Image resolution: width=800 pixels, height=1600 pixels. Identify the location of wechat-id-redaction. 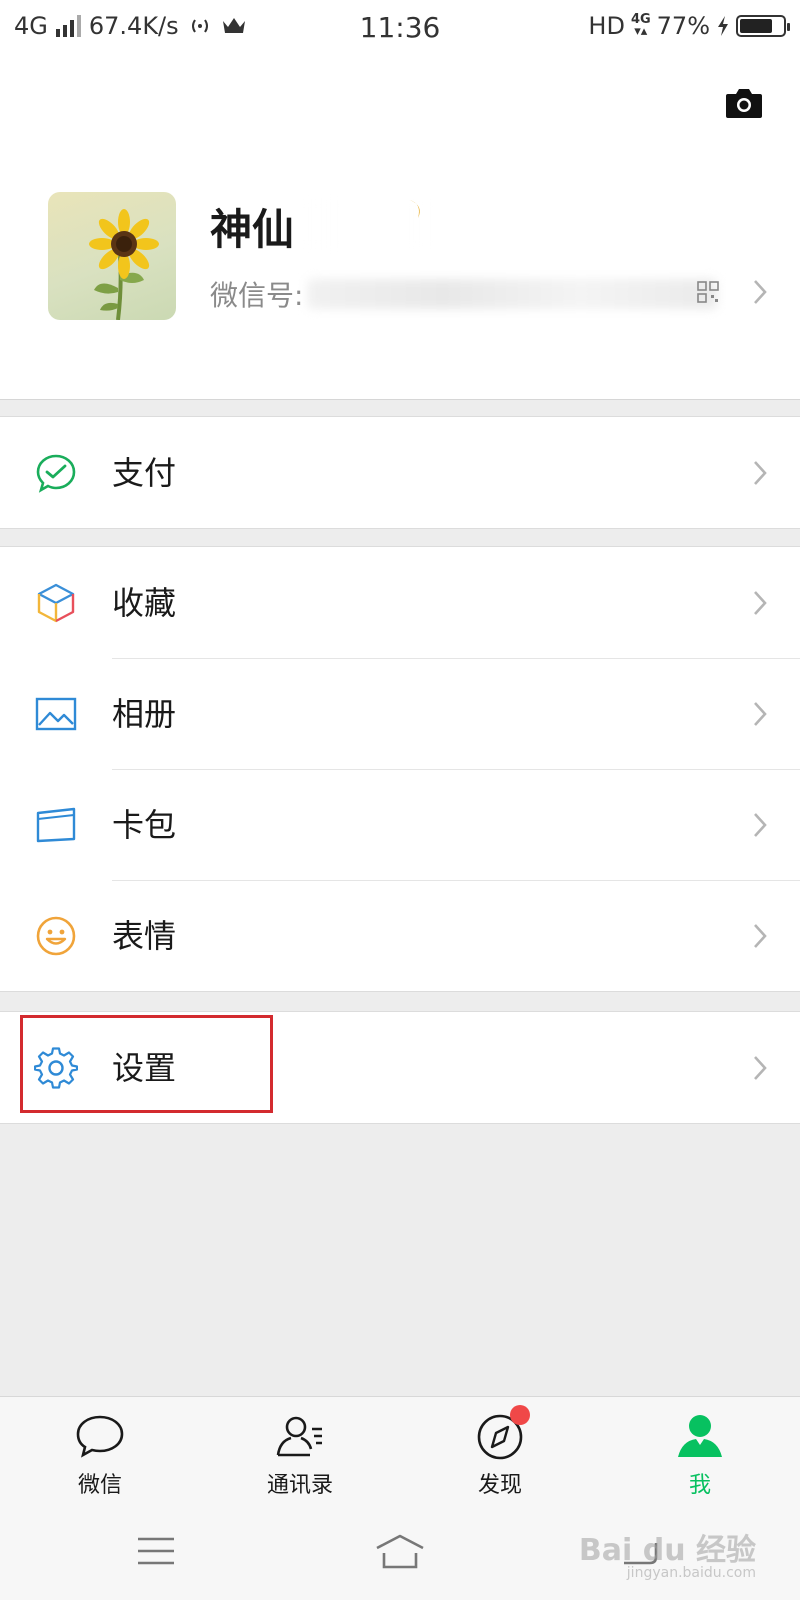
(512, 294).